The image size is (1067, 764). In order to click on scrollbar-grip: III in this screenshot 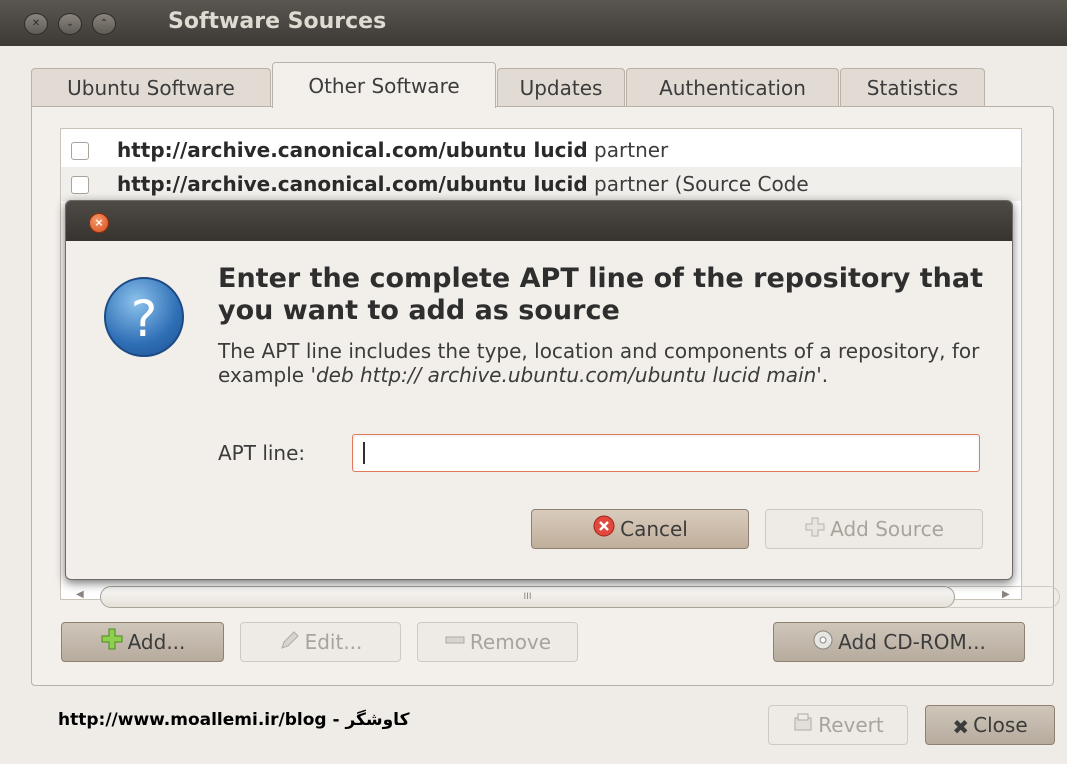, I will do `click(527, 597)`.